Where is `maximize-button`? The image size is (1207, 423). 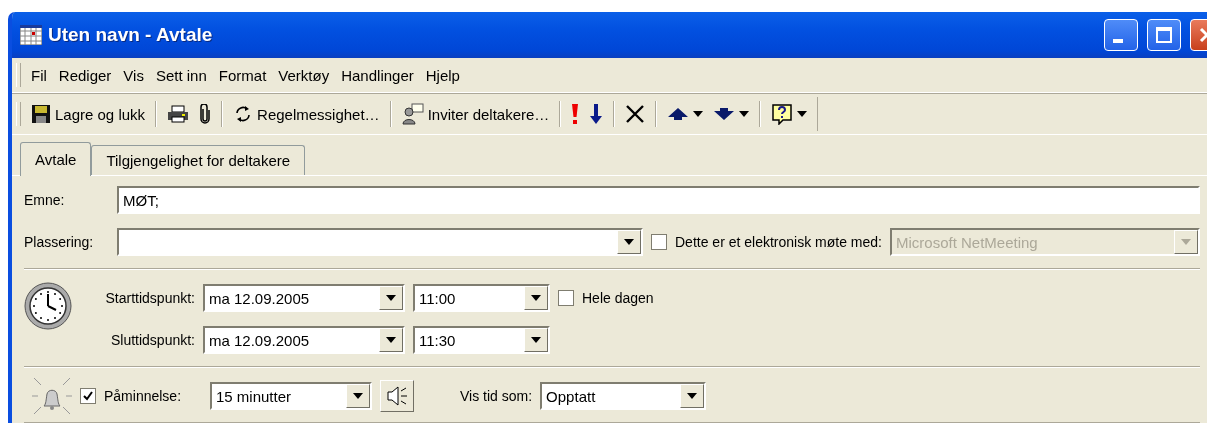
maximize-button is located at coordinates (1164, 35).